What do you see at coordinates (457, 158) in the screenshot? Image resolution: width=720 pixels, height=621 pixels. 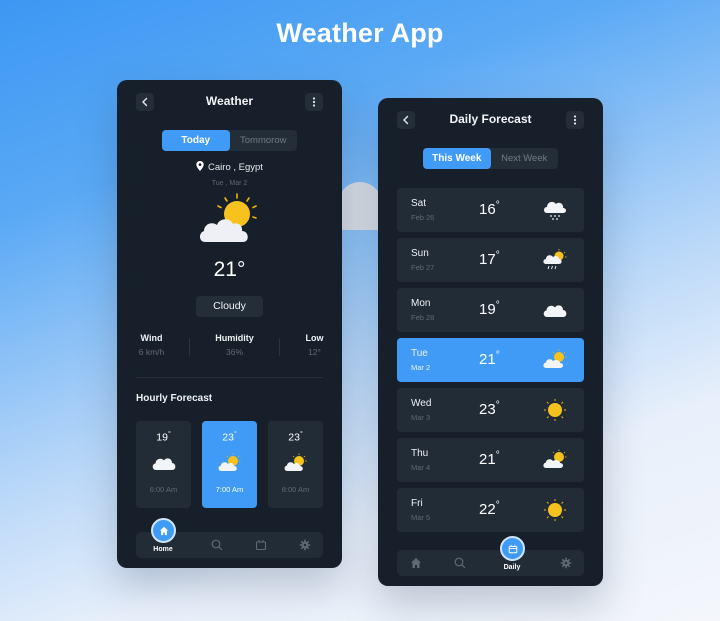 I see `tab-this-week: This Week` at bounding box center [457, 158].